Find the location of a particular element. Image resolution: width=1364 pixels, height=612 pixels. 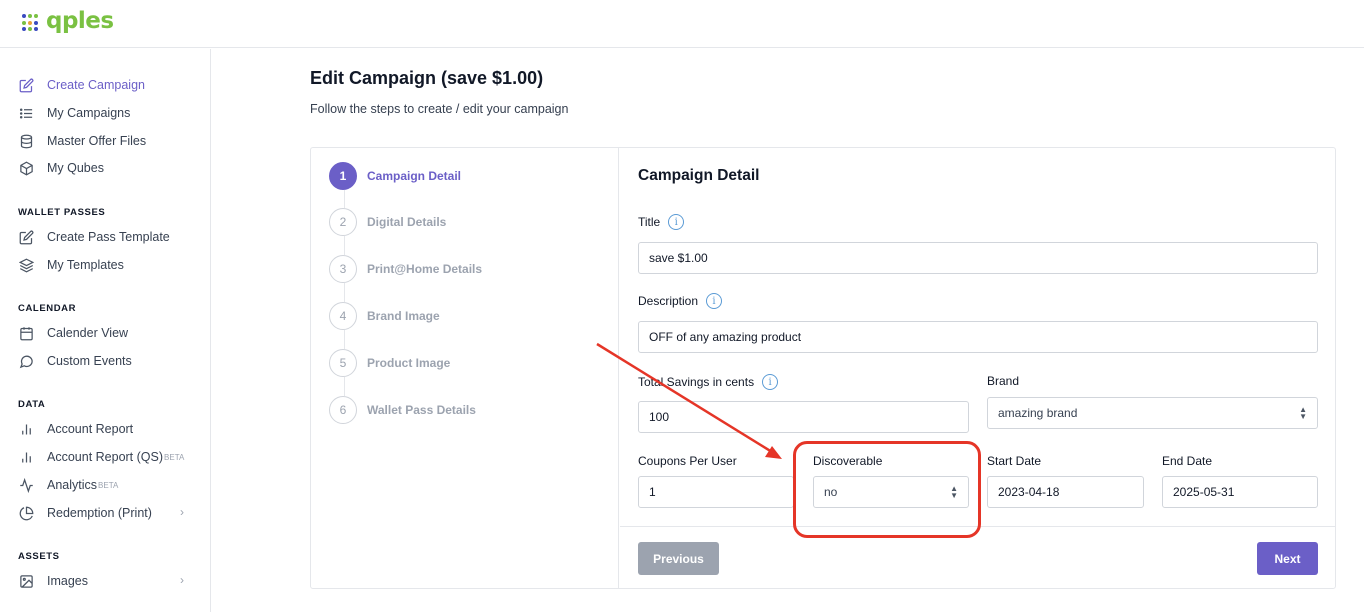

step-campaign-detail: 1 Campaign Detail is located at coordinates (395, 176).